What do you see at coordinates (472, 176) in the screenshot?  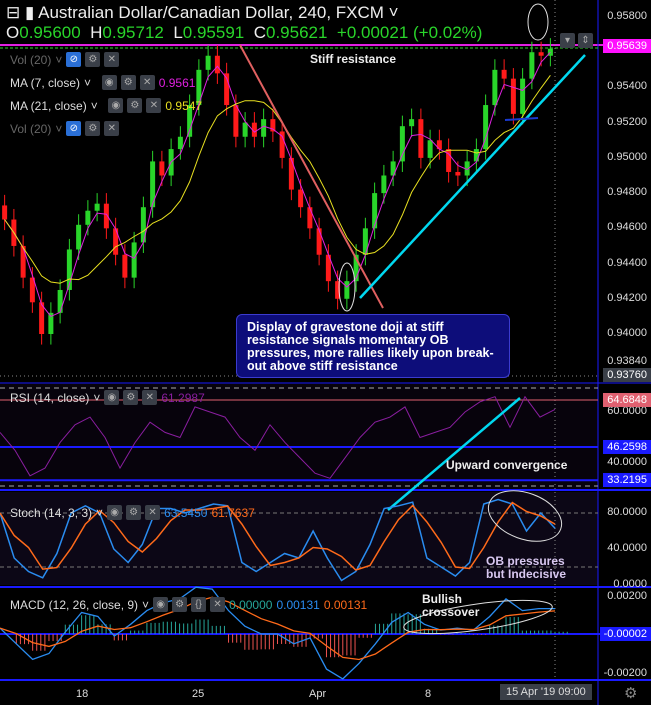 I see `uptrend-arrow` at bounding box center [472, 176].